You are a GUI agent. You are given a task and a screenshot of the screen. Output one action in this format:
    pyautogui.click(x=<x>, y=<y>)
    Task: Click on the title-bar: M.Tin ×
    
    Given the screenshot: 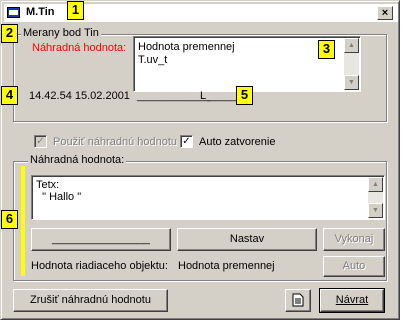 What is the action you would take?
    pyautogui.click(x=201, y=13)
    